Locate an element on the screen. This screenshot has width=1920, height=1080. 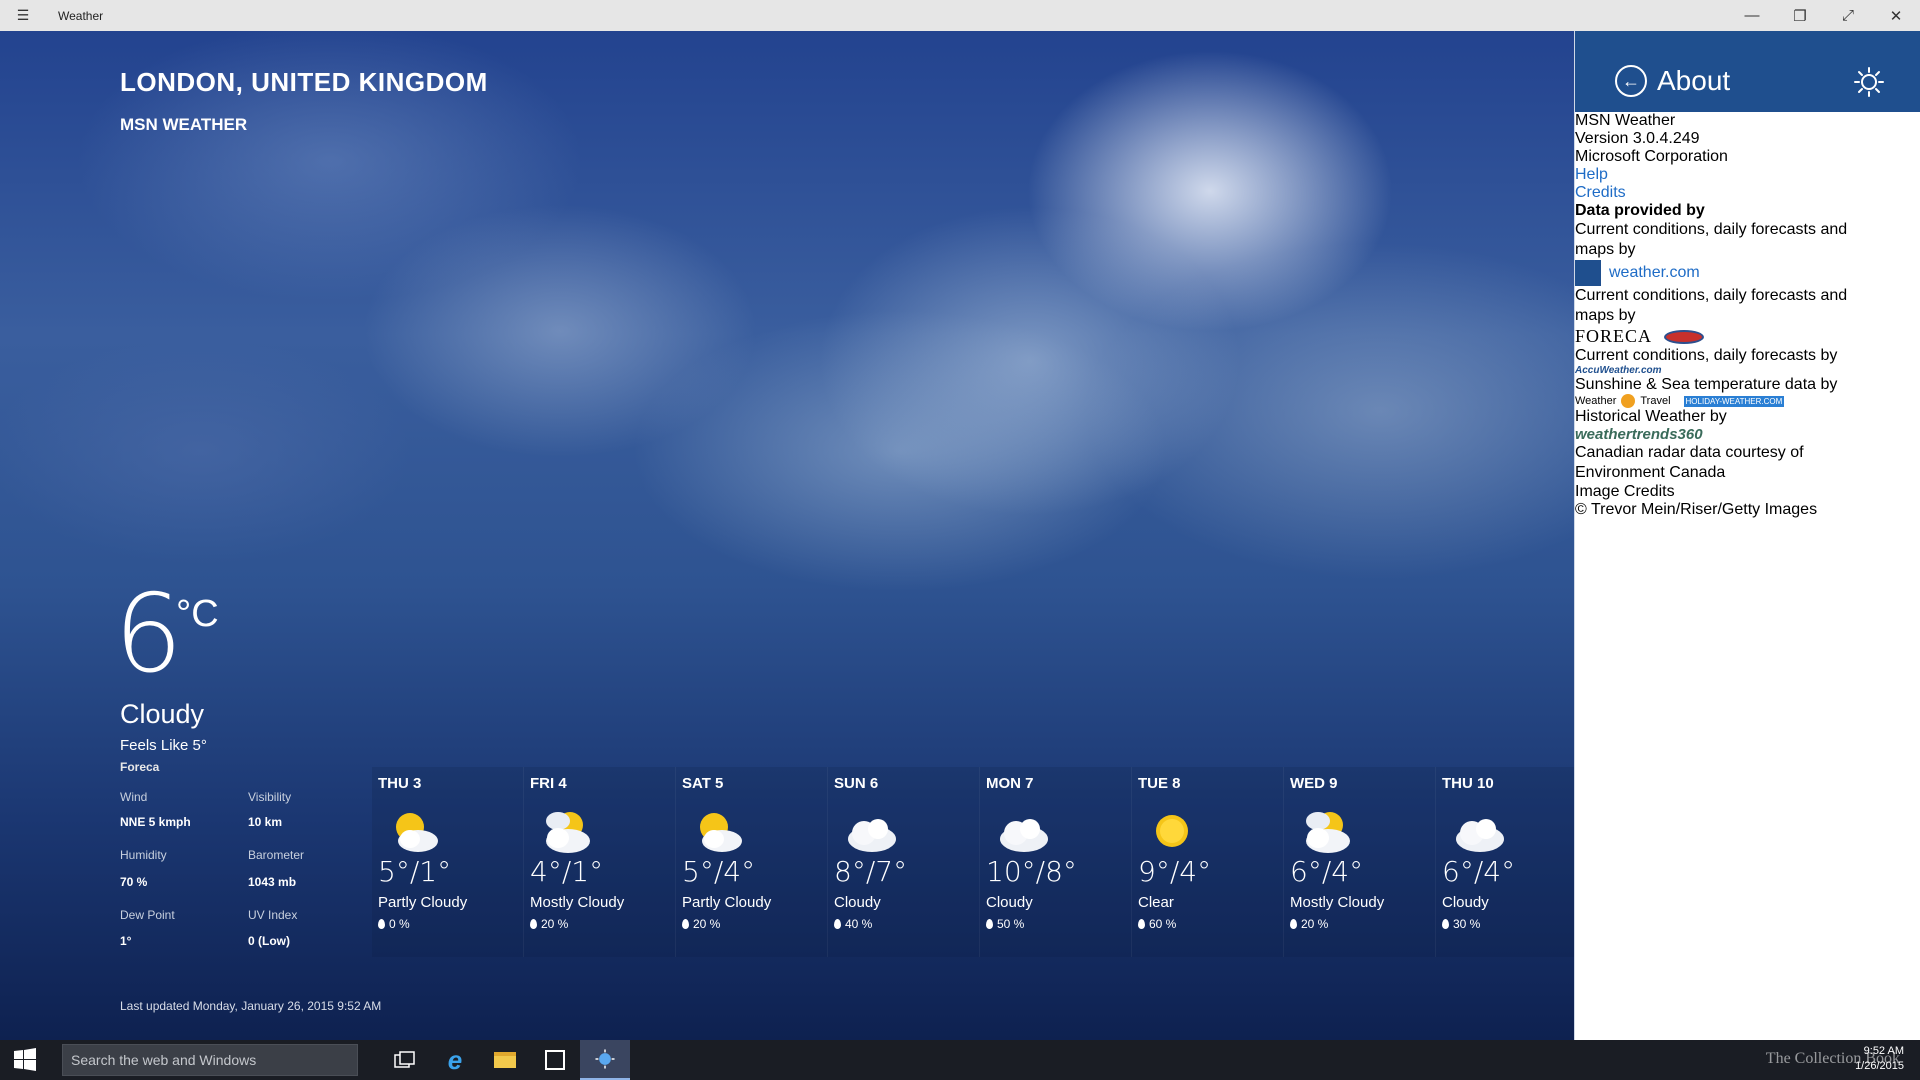
forecast-temp: 5°/4° is located at coordinates (719, 871).